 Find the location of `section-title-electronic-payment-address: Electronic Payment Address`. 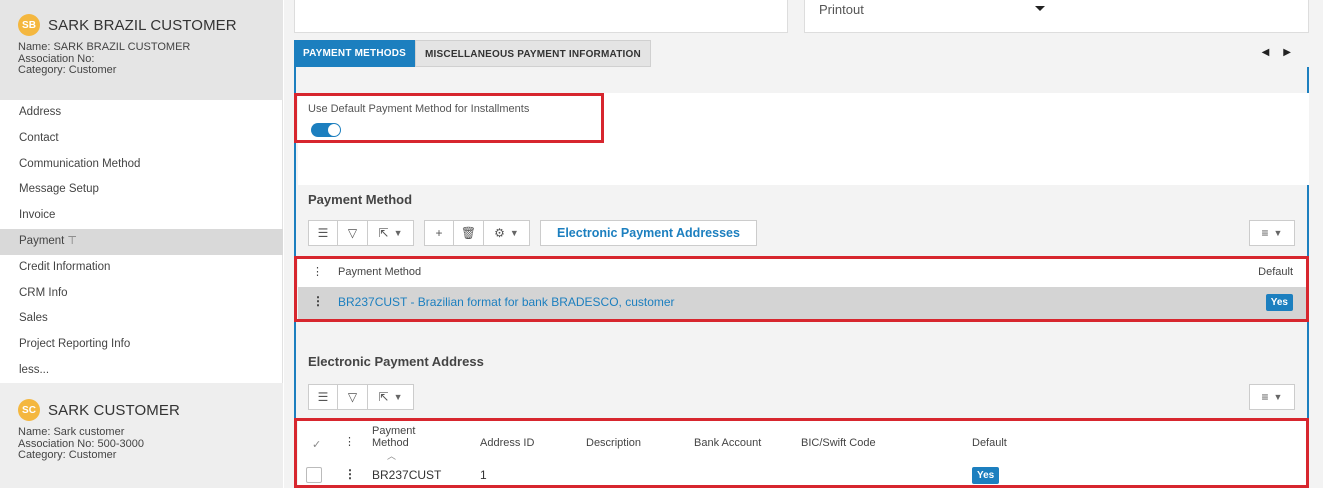

section-title-electronic-payment-address: Electronic Payment Address is located at coordinates (396, 361).